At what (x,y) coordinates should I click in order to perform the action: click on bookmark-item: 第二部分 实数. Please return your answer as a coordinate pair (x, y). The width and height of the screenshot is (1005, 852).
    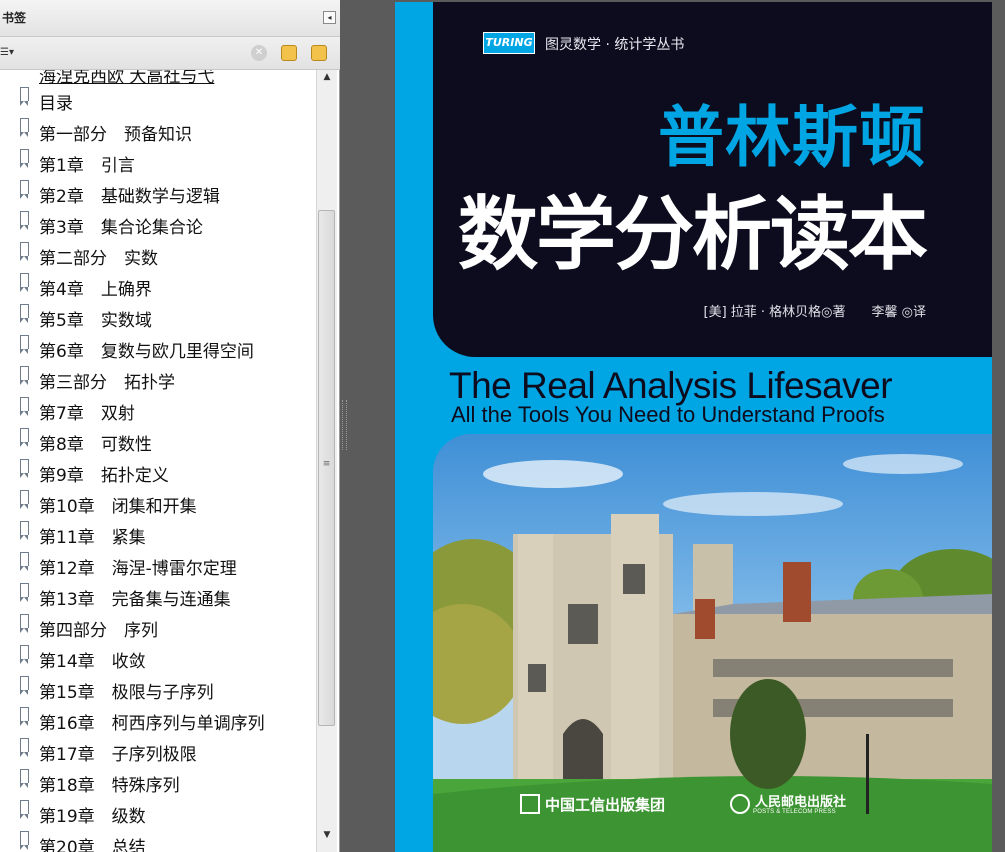
    Looking at the image, I should click on (158, 255).